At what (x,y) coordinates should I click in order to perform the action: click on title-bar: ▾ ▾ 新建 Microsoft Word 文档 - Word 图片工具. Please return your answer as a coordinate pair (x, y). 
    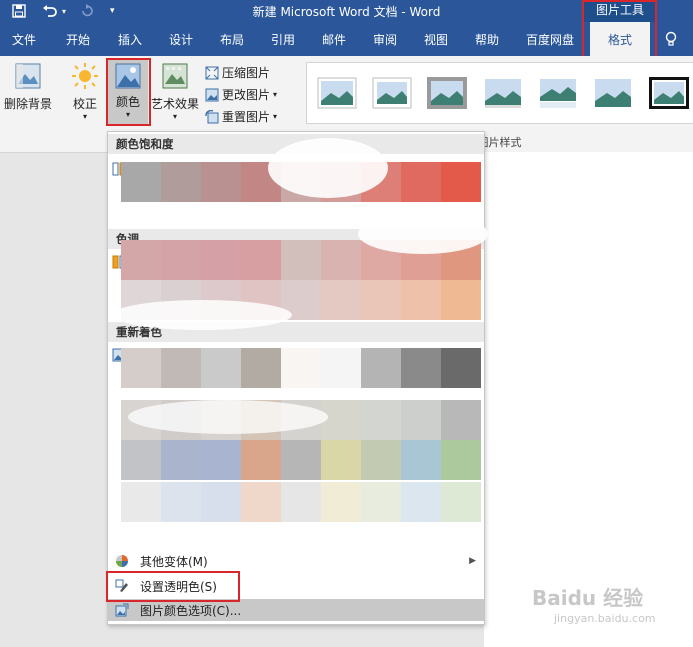
    Looking at the image, I should click on (346, 11).